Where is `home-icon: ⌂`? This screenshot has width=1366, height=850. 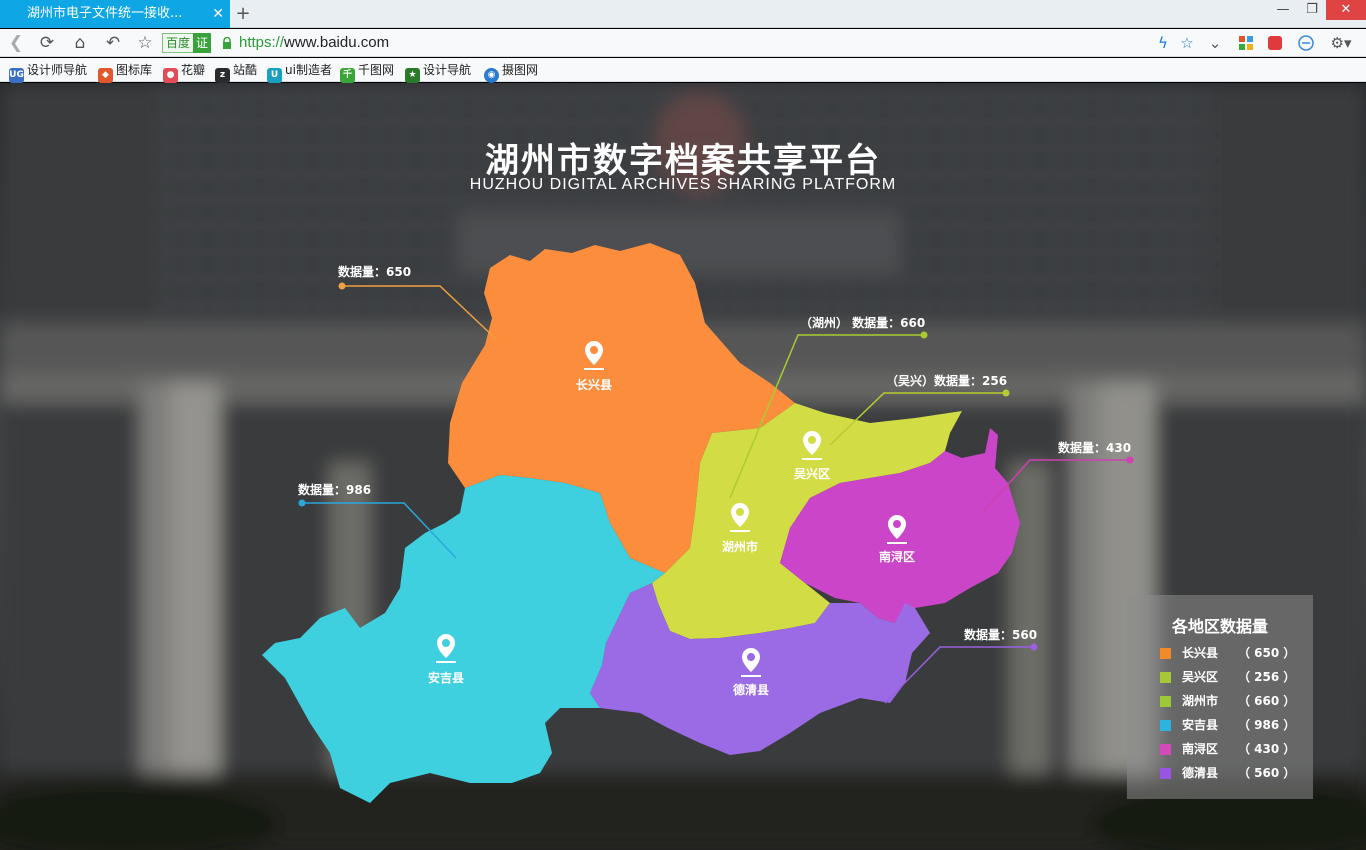
home-icon: ⌂ is located at coordinates (80, 43).